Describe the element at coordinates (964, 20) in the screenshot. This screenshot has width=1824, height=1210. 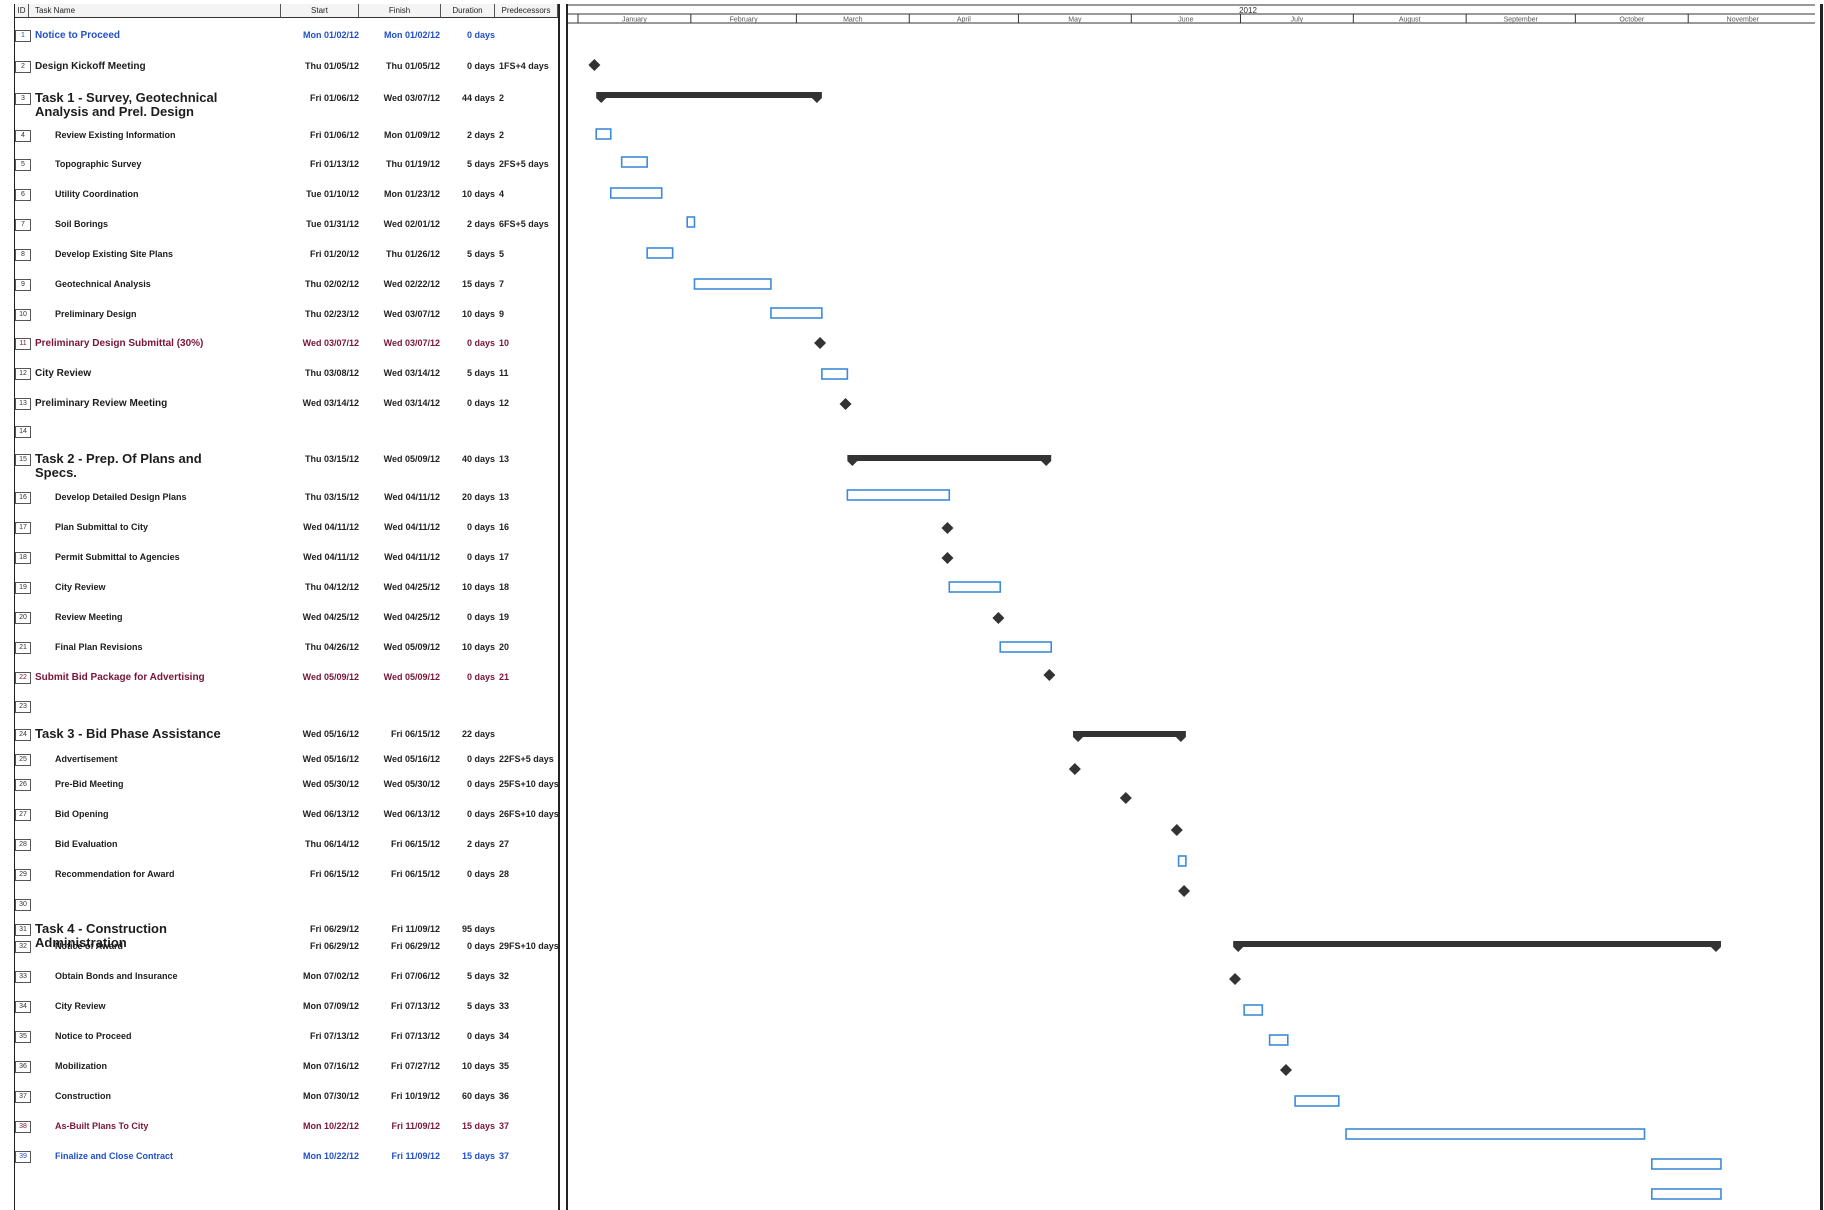
I see `month-label: April` at that location.